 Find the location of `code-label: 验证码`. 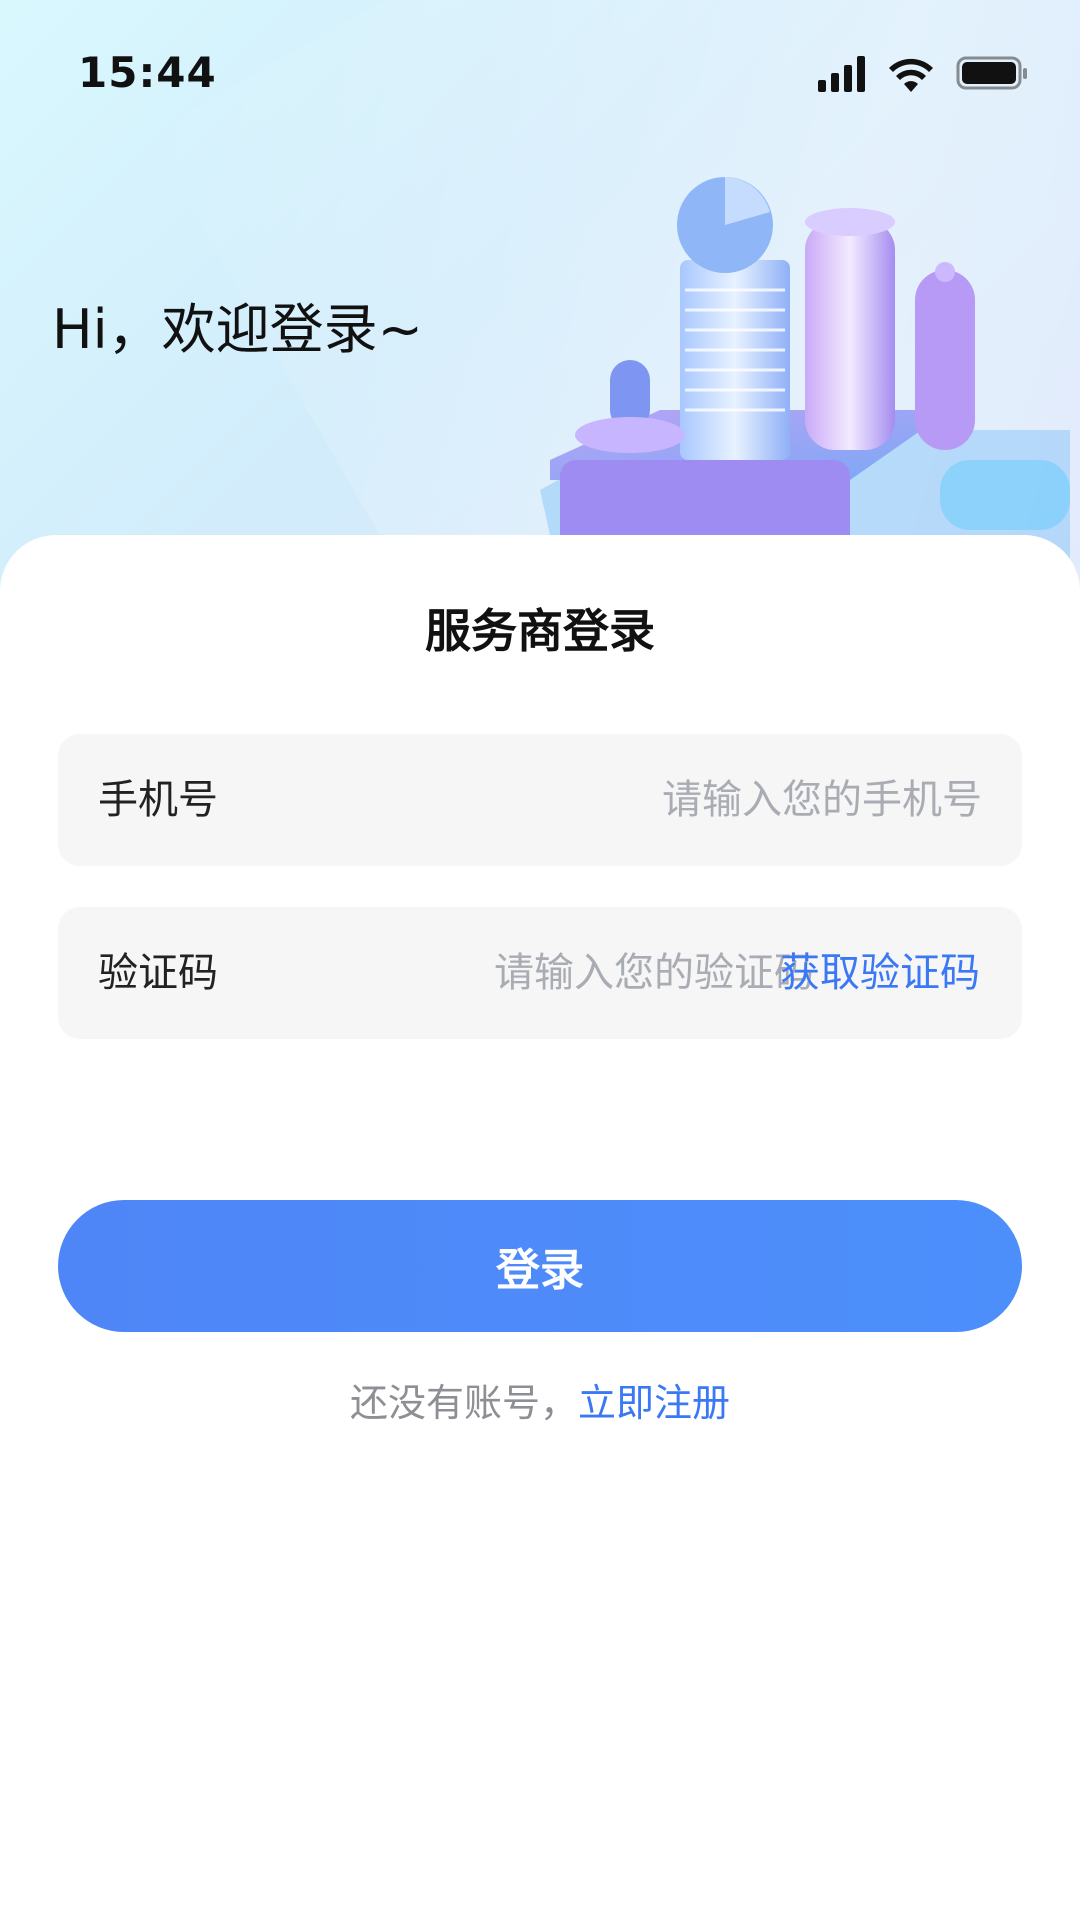

code-label: 验证码 is located at coordinates (158, 973).